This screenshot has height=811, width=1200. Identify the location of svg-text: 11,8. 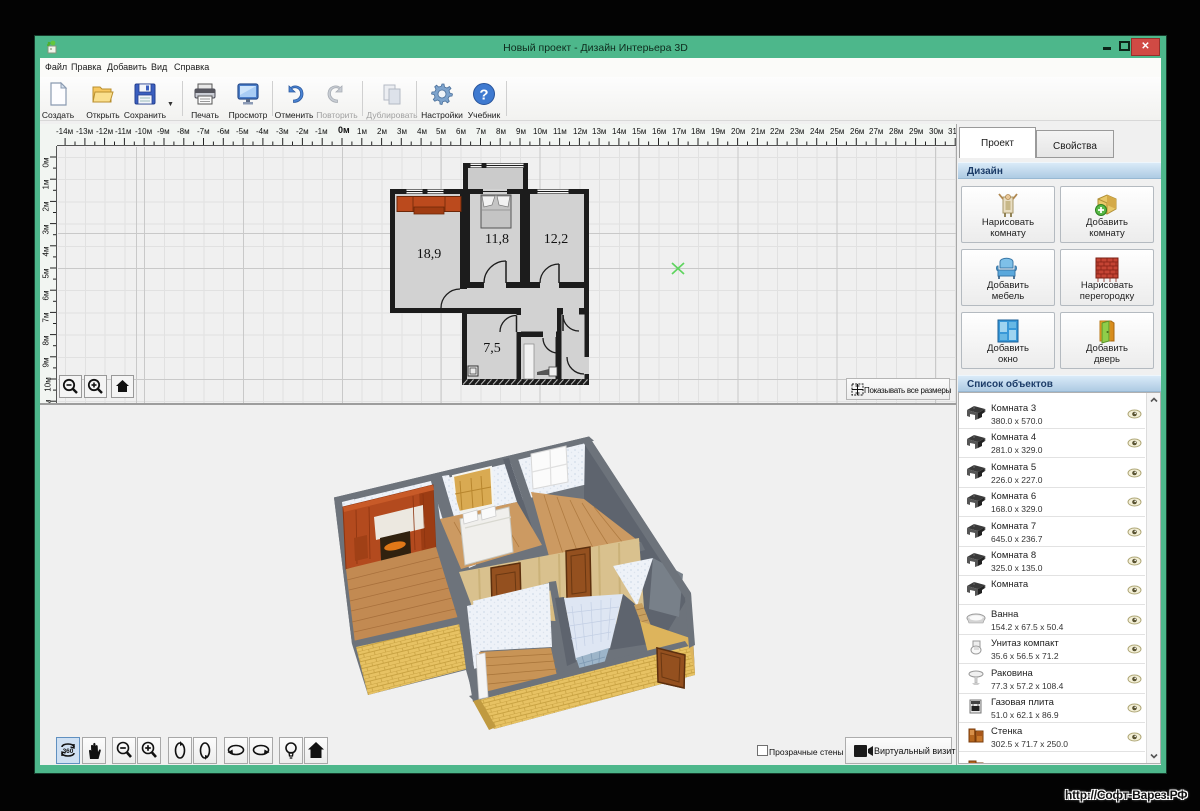
(497, 239).